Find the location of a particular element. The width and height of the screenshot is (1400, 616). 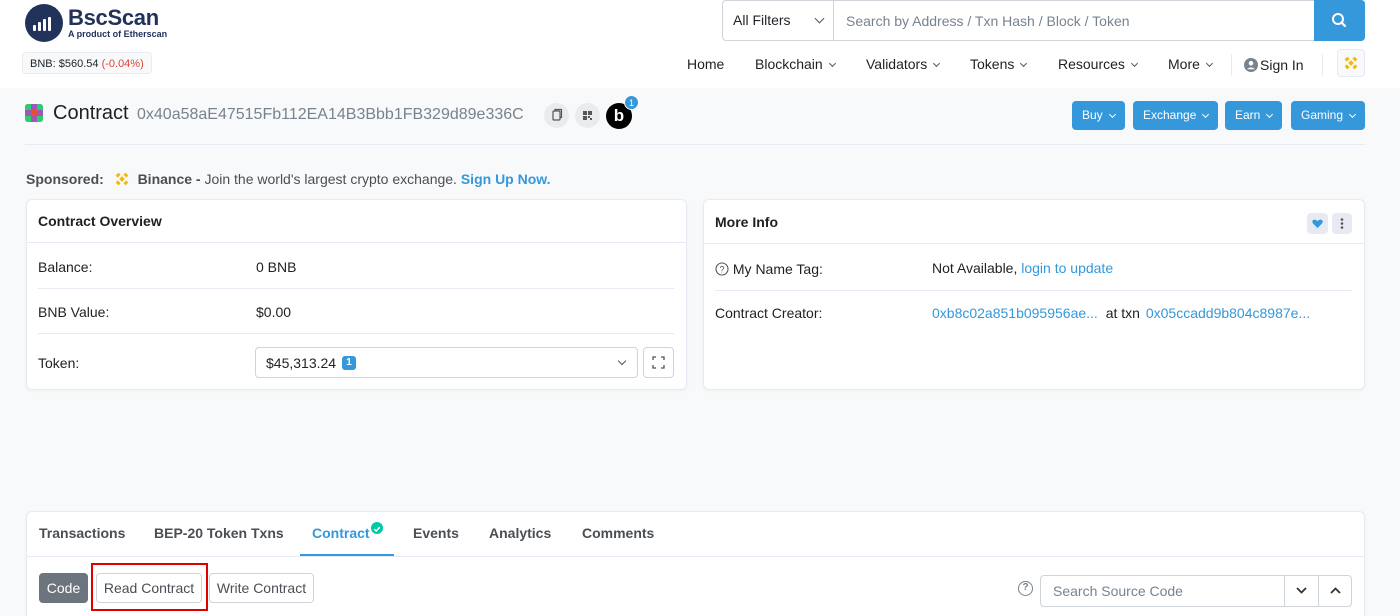

search-bar: All Filters is located at coordinates (1043, 20).